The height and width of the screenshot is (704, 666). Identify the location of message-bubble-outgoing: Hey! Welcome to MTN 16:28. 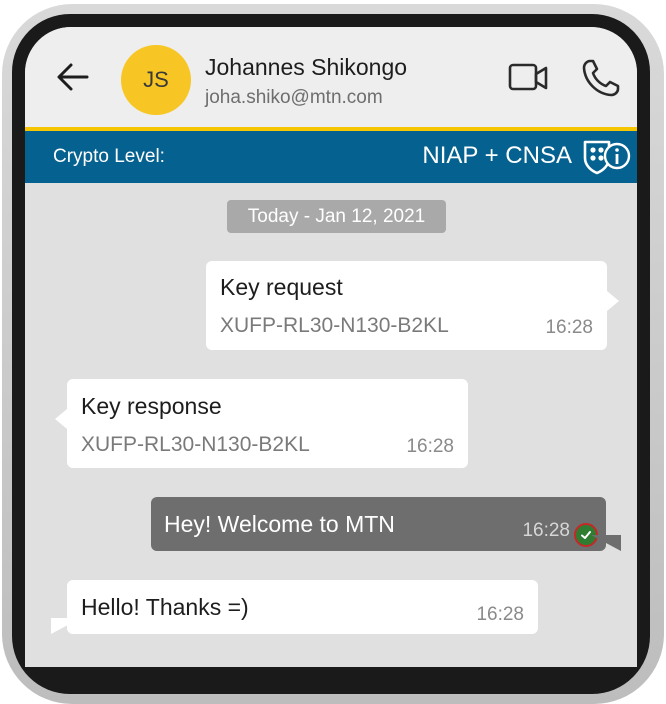
(378, 524).